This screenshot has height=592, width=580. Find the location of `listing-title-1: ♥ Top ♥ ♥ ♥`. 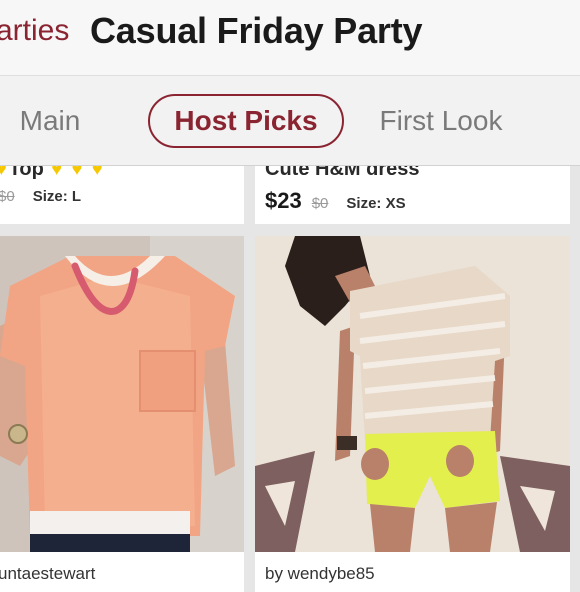

listing-title-1: ♥ Top ♥ ♥ ♥ is located at coordinates (52, 173).